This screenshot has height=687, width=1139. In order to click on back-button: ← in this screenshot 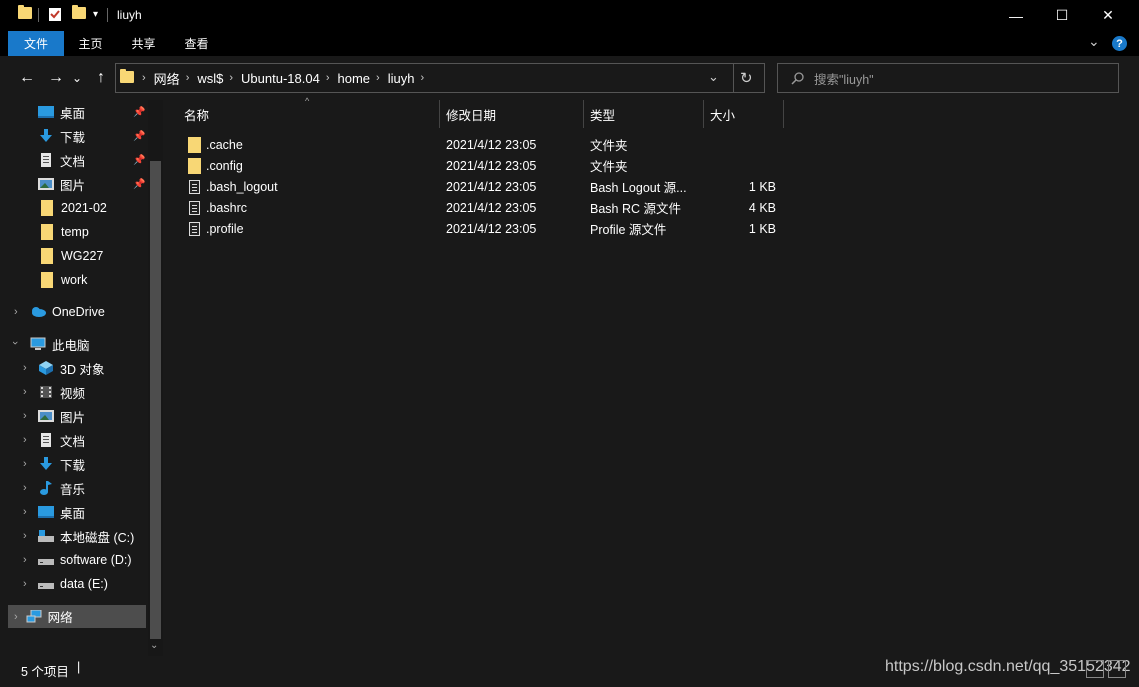, I will do `click(27, 78)`.